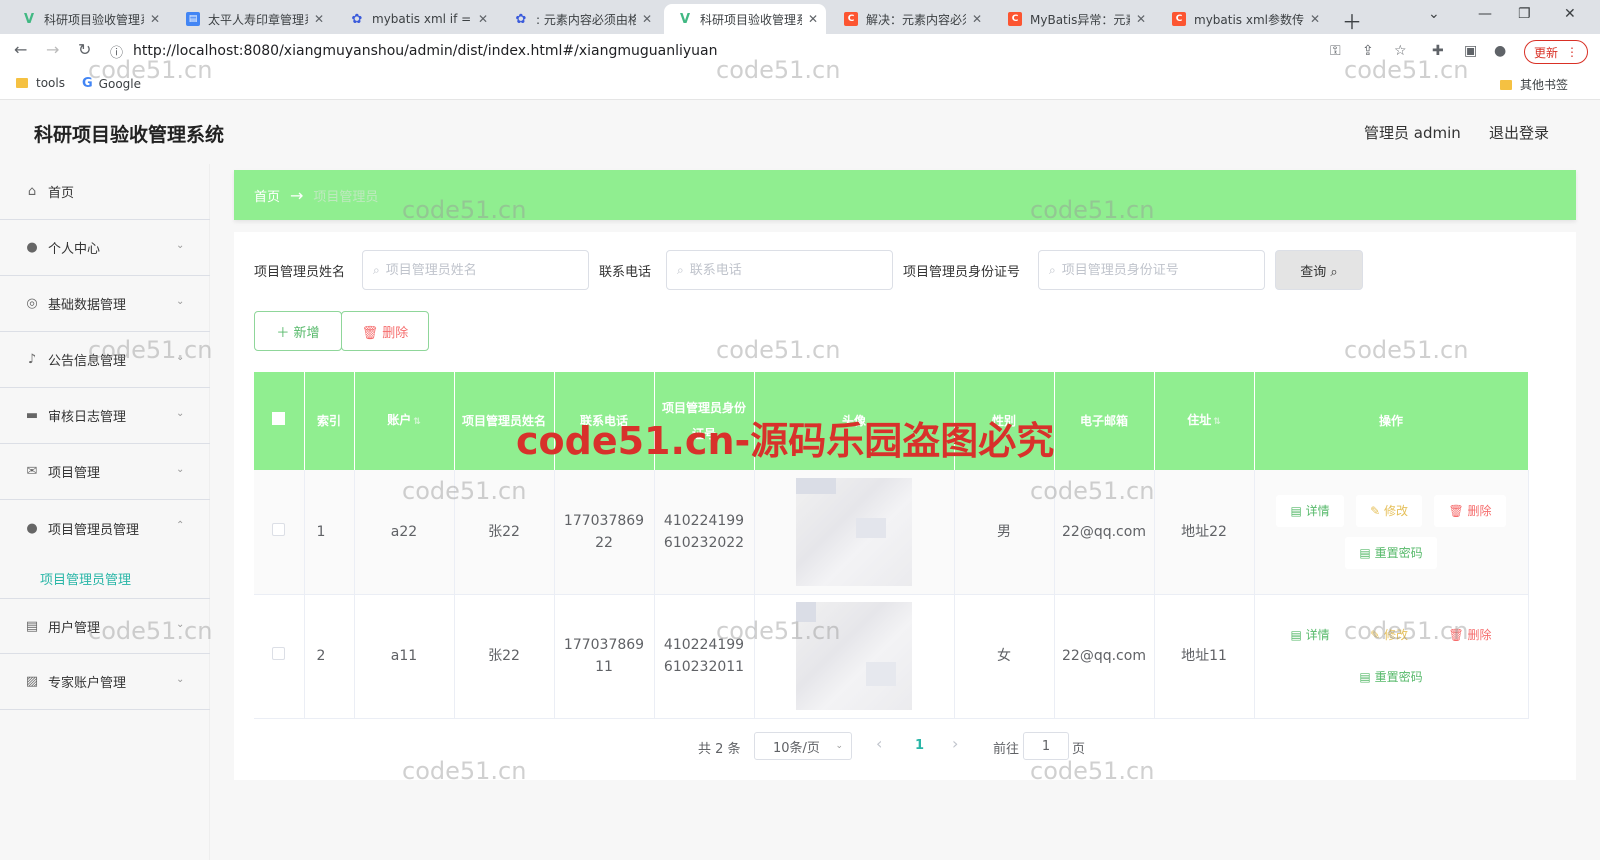 Image resolution: width=1600 pixels, height=860 pixels. Describe the element at coordinates (105, 472) in the screenshot. I see `sidebar-item-projects: ✉ 项目管理 ⌄` at that location.